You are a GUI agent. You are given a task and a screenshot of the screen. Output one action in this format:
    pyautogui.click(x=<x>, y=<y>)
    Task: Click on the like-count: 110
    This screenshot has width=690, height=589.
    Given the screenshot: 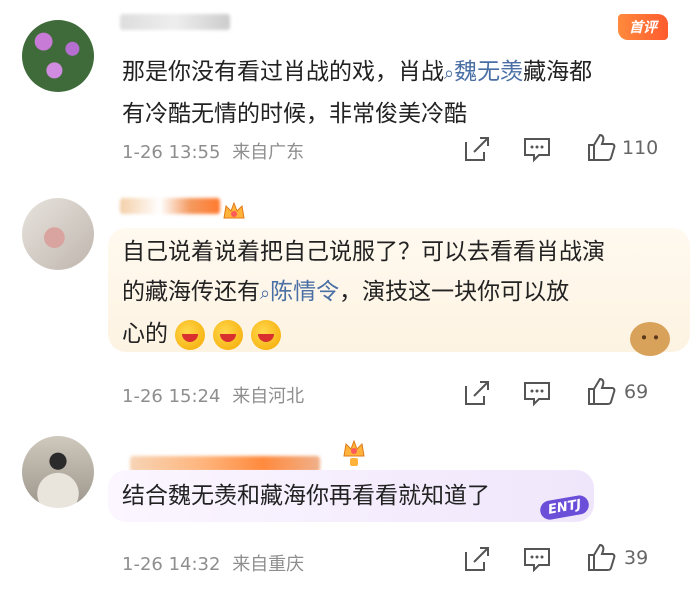 What is the action you would take?
    pyautogui.click(x=640, y=148)
    